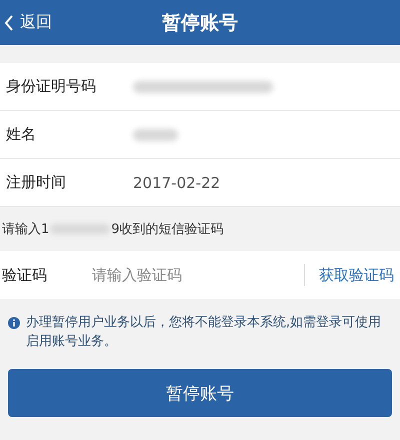  I want to click on get-code-link: 获取验证码, so click(352, 275).